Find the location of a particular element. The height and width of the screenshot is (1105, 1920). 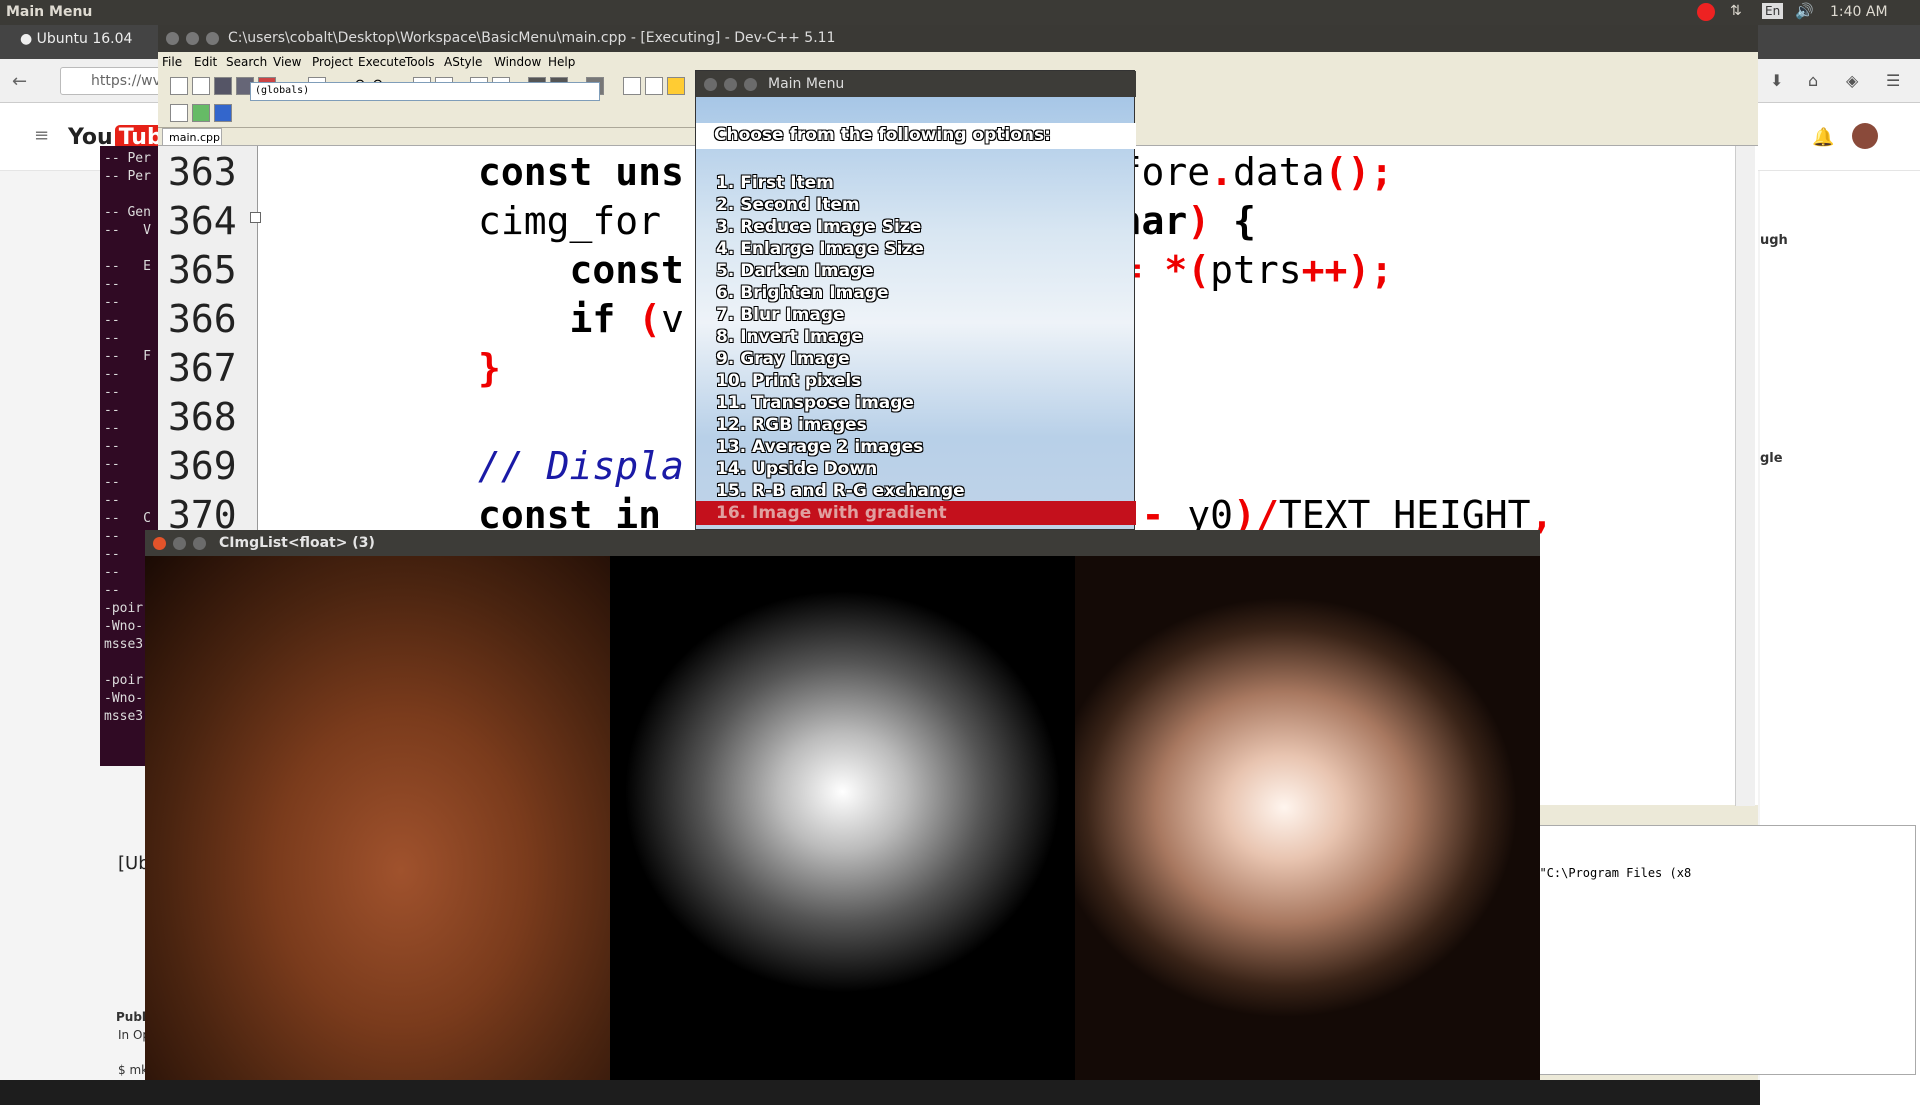

terminal-line: -- Gen is located at coordinates (127, 212).